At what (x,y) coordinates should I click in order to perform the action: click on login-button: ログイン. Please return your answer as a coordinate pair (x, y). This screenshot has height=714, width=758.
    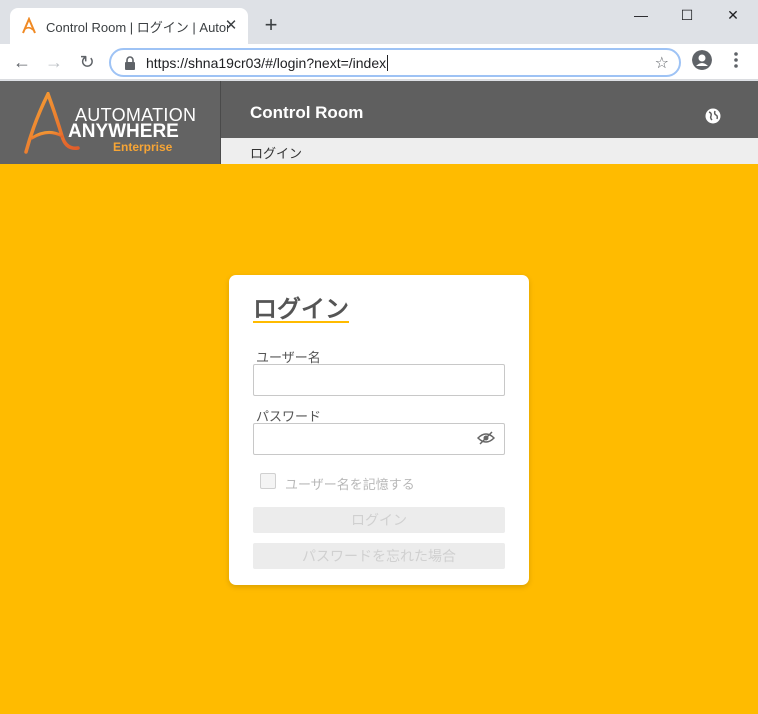
    Looking at the image, I should click on (379, 520).